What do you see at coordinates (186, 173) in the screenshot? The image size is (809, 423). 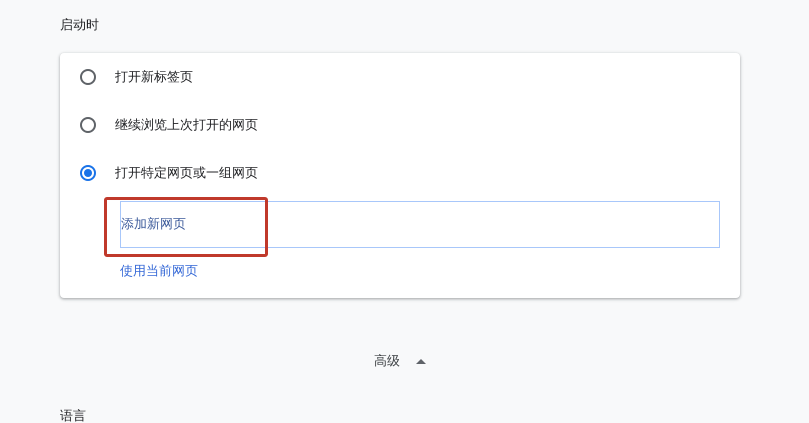 I see `option-label: 打开特定网页或一组网页` at bounding box center [186, 173].